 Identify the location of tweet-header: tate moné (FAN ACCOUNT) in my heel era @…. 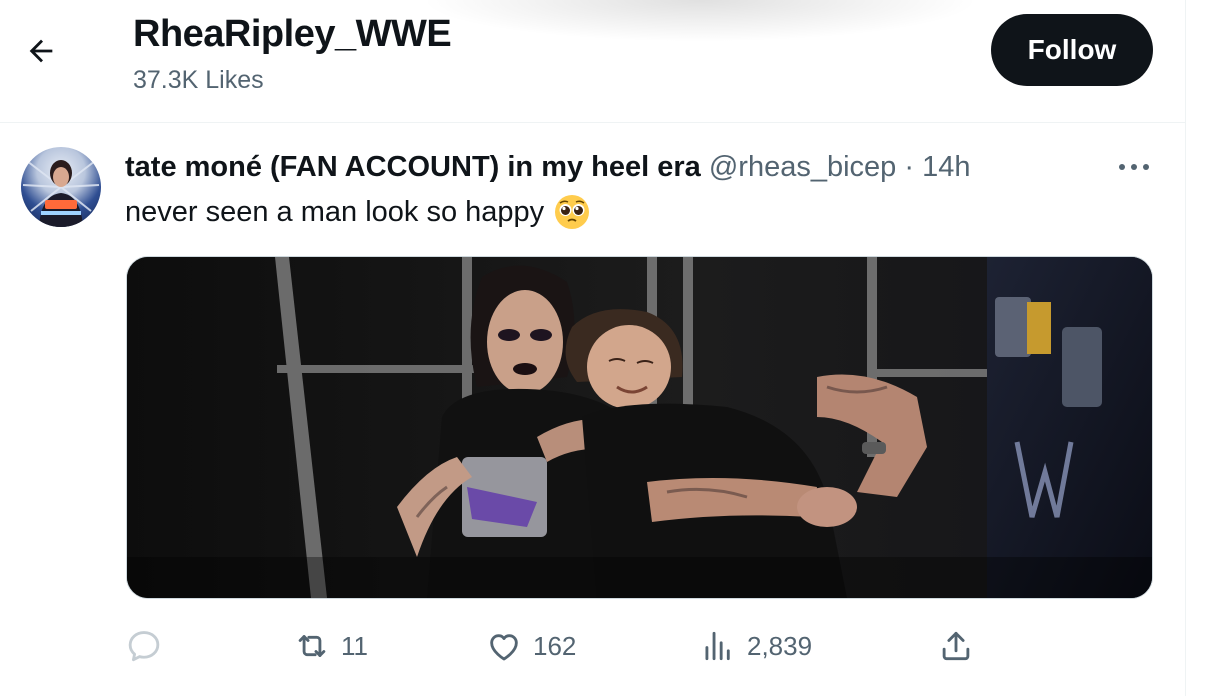
(548, 167).